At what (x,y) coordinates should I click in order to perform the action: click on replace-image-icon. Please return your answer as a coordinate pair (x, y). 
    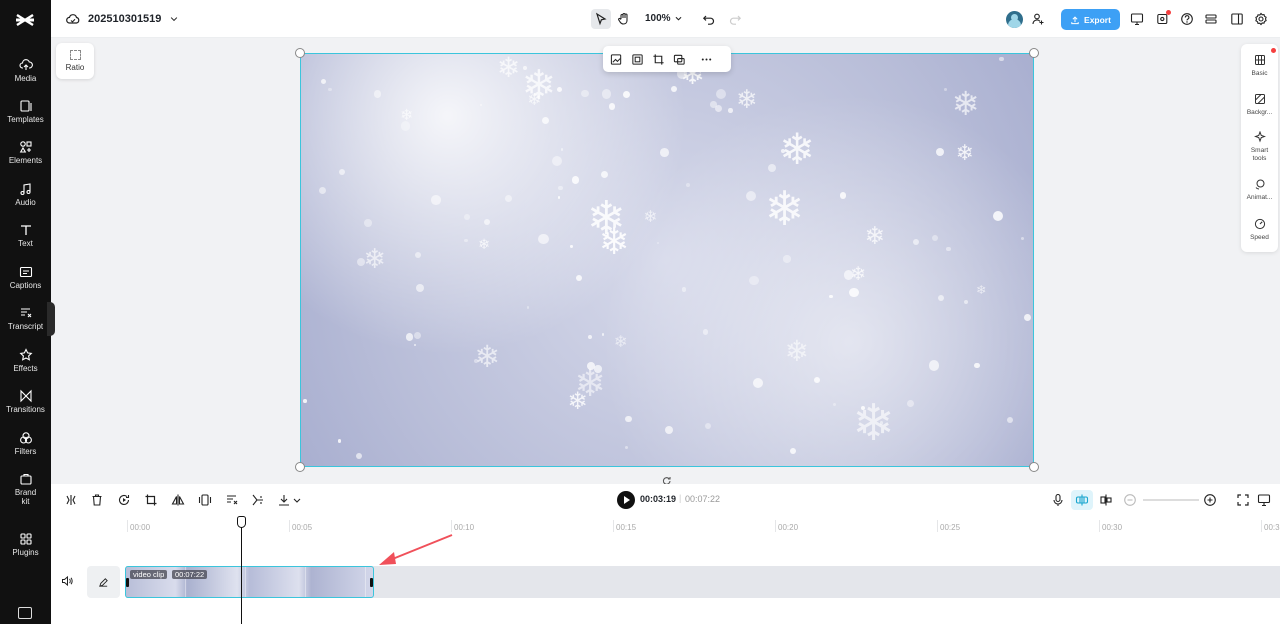
    Looking at the image, I should click on (616, 59).